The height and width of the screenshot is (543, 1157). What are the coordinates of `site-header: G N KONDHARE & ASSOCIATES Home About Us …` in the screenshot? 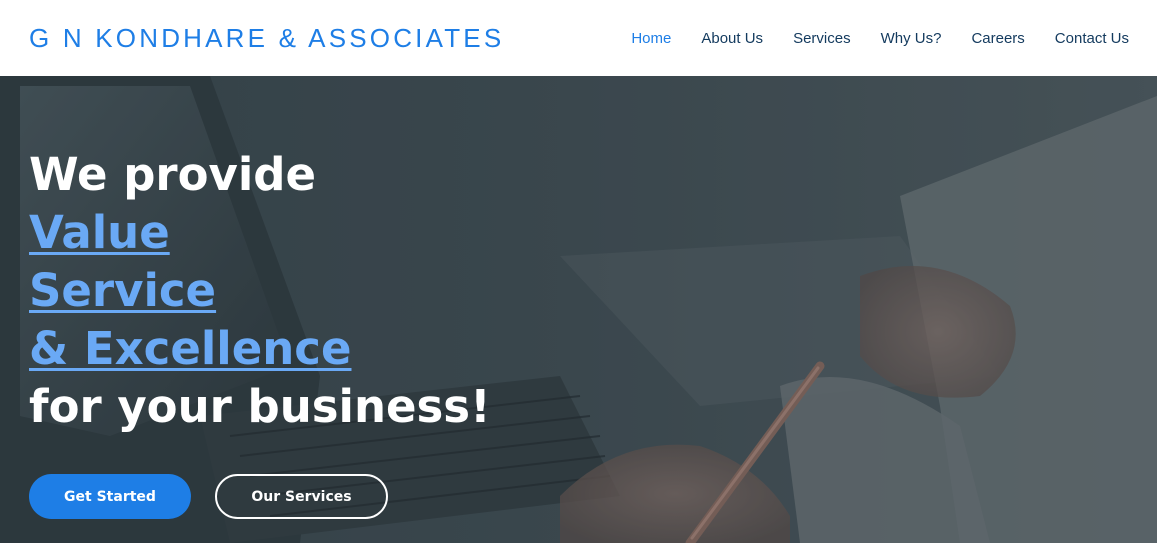 It's located at (578, 38).